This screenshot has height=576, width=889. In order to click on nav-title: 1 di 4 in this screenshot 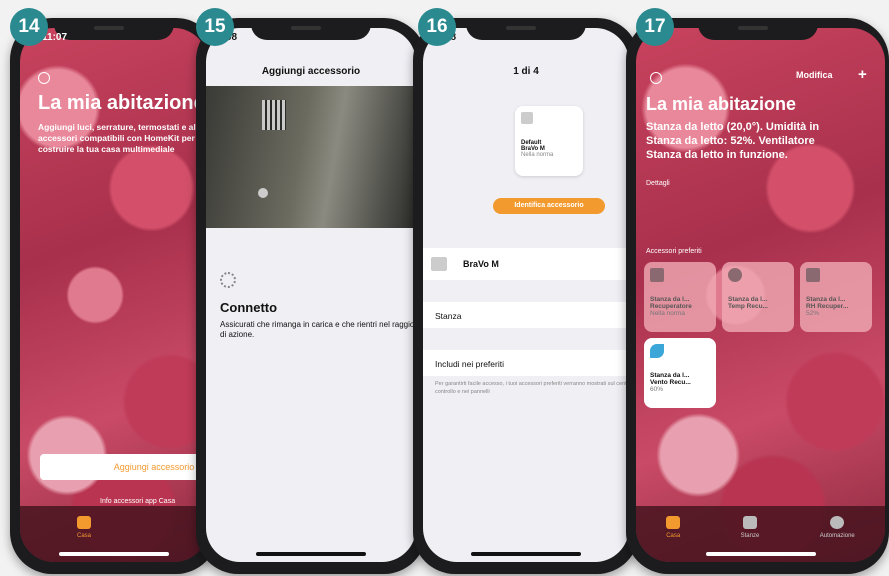, I will do `click(526, 71)`.